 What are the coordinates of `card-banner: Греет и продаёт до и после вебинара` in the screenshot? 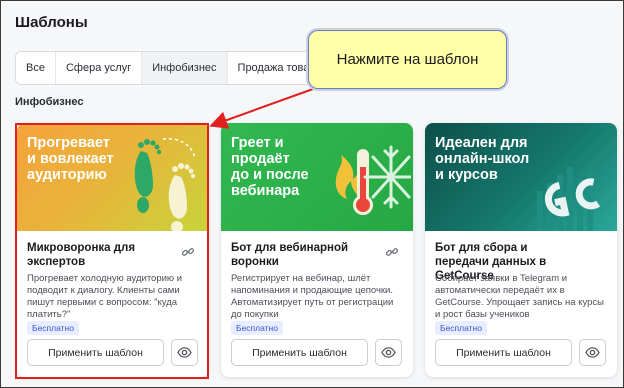 It's located at (317, 177).